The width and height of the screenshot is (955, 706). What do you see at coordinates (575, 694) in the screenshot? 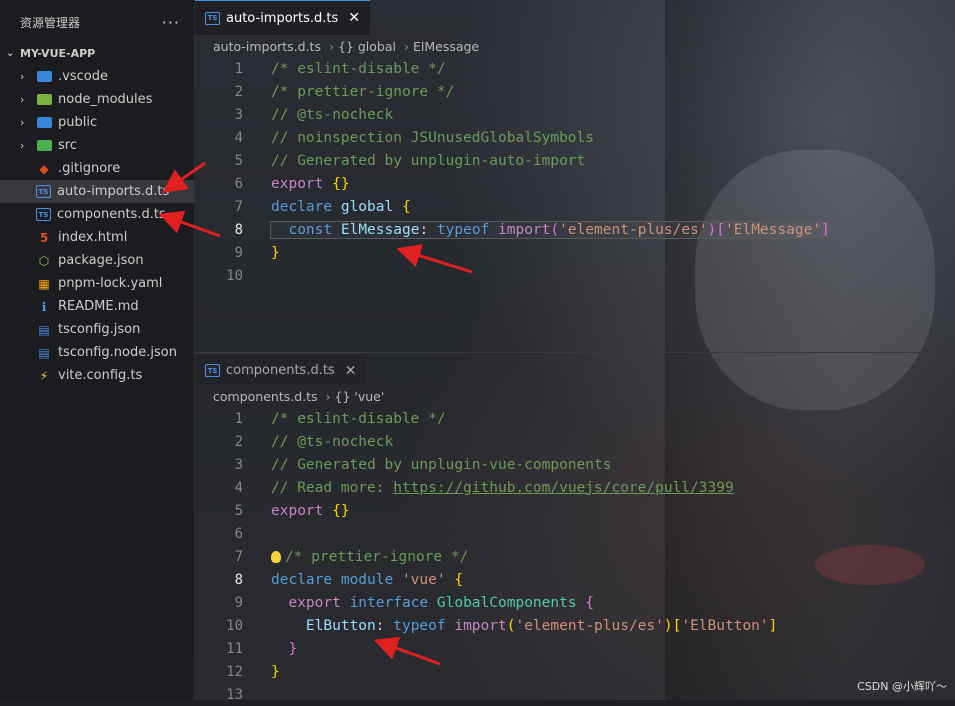
I see `code-line: 13` at bounding box center [575, 694].